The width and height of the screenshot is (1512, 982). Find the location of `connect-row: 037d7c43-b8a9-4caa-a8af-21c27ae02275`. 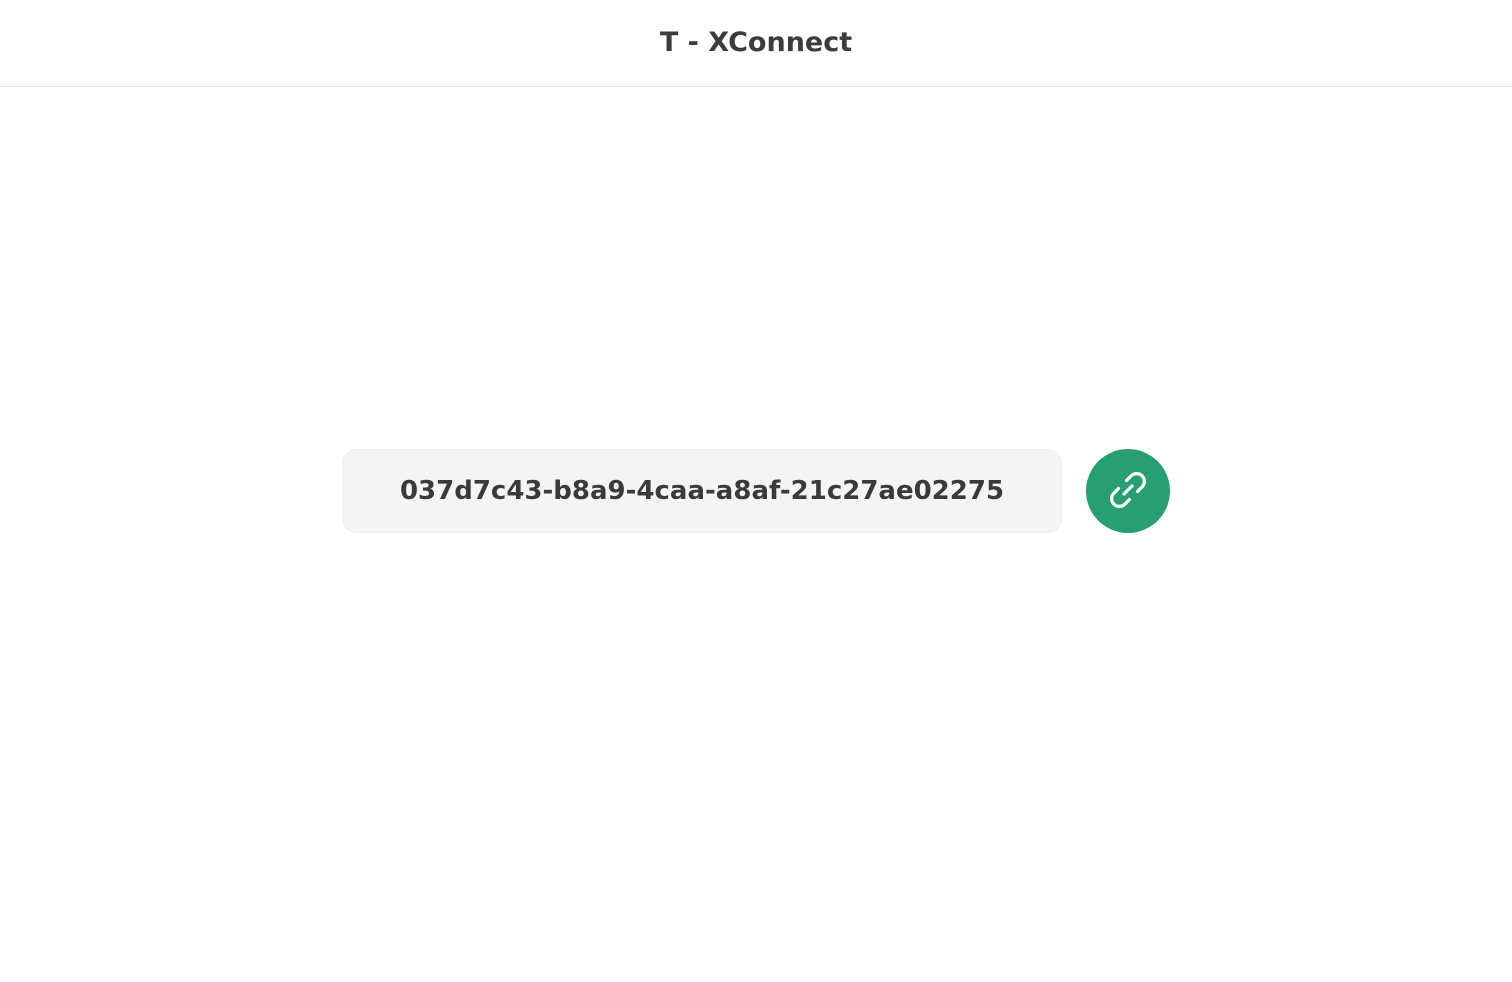

connect-row: 037d7c43-b8a9-4caa-a8af-21c27ae02275 is located at coordinates (756, 491).